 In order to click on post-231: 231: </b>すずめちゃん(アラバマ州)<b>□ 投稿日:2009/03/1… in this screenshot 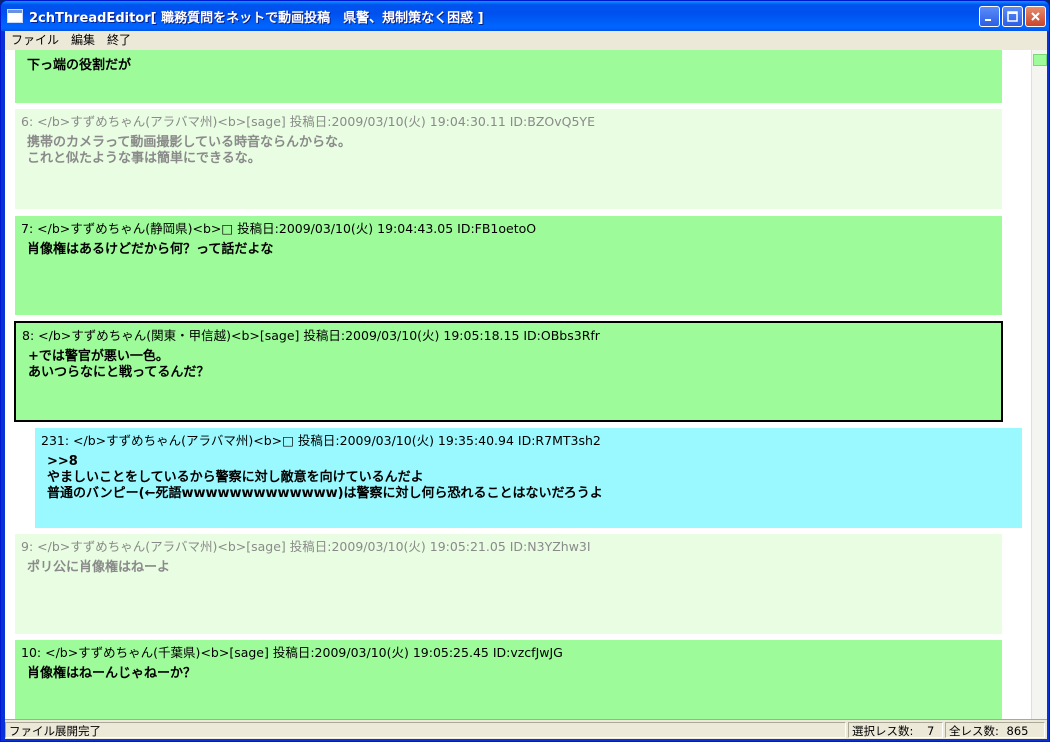, I will do `click(528, 478)`.